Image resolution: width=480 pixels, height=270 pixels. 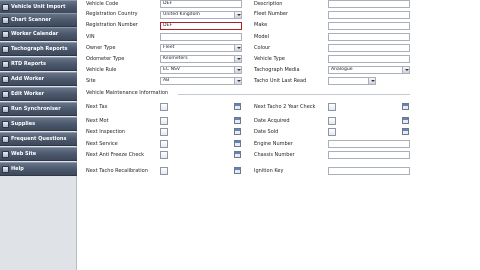 What do you see at coordinates (274, 155) in the screenshot?
I see `chassis-number-label: Chassis Number` at bounding box center [274, 155].